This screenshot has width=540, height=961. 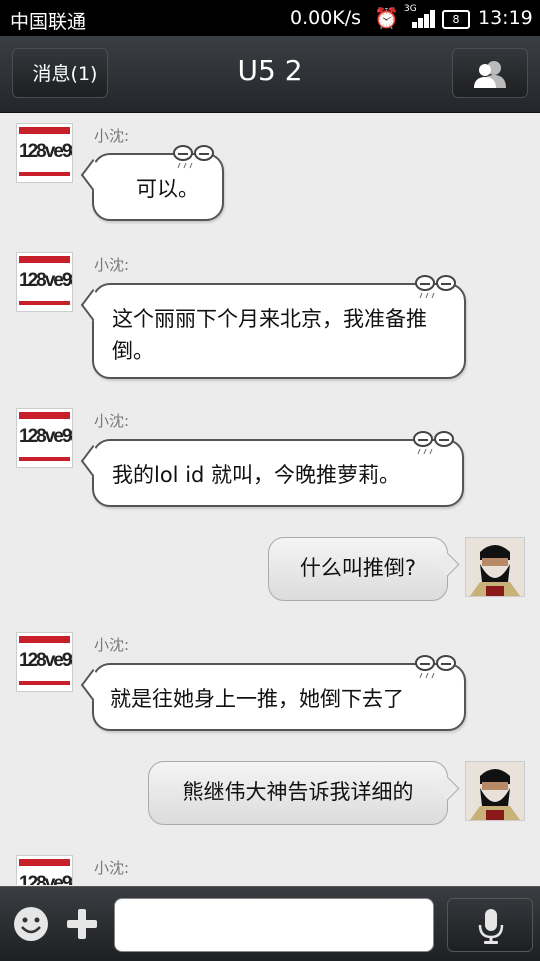 What do you see at coordinates (269, 335) in the screenshot?
I see `message-text: 这个丽丽下个月来北京，我准备推倒。` at bounding box center [269, 335].